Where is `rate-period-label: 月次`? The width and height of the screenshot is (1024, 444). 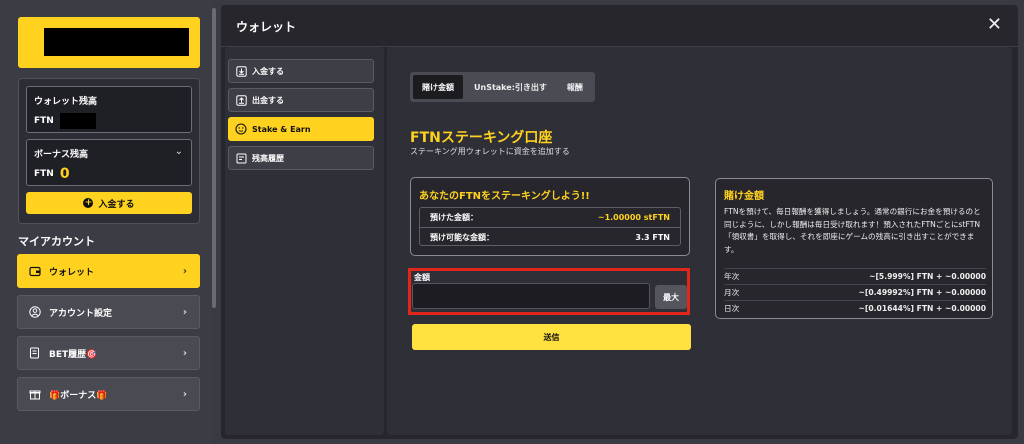 rate-period-label: 月次 is located at coordinates (732, 292).